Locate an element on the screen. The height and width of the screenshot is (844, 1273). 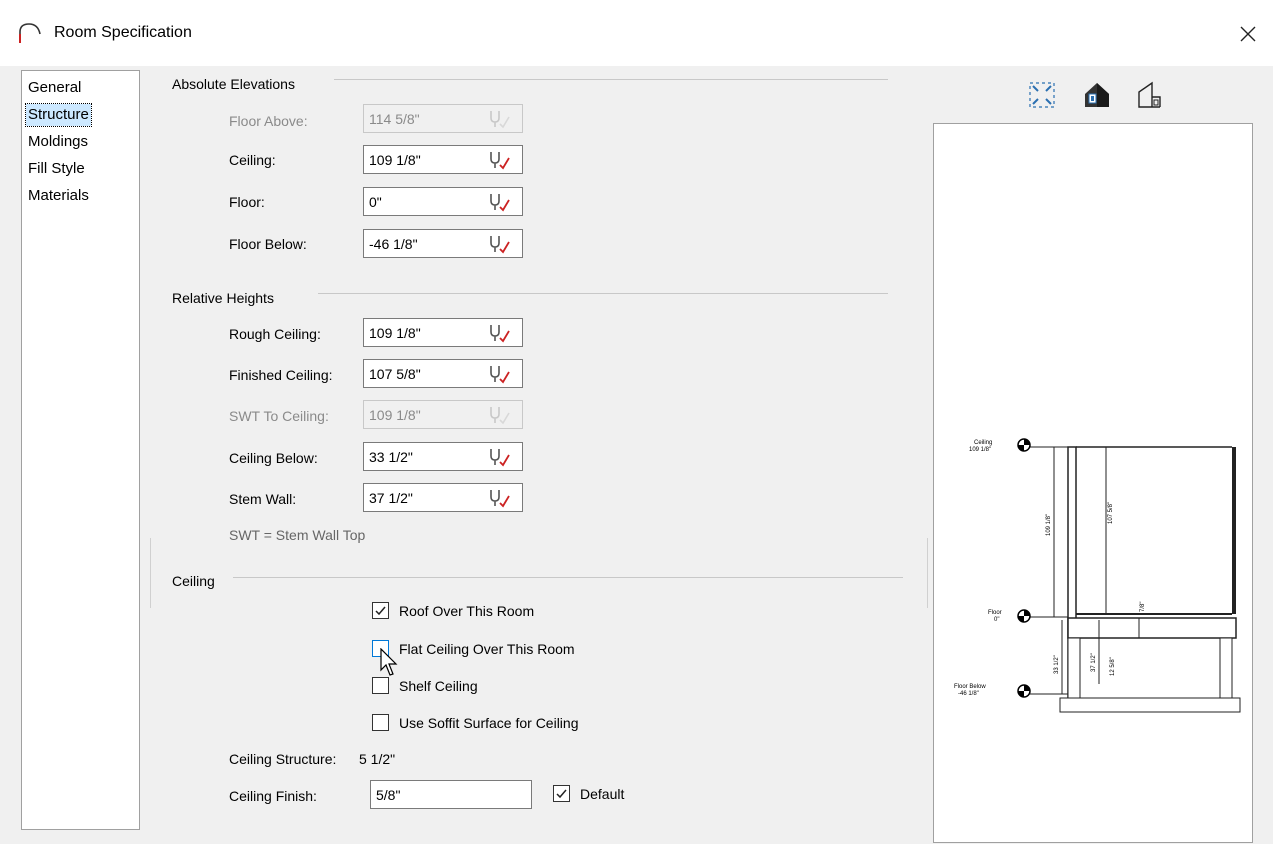
nav-item-fill-style: Fill Style is located at coordinates (56, 169).